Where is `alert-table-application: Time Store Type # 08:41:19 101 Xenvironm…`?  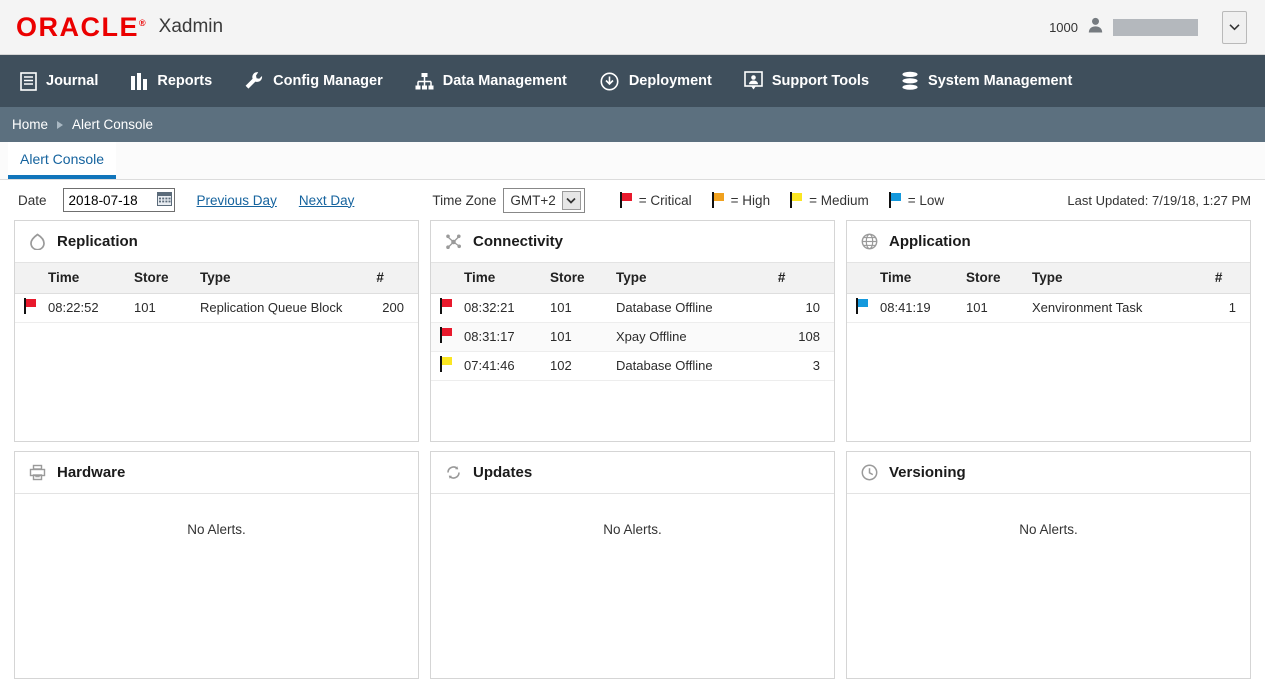
alert-table-application: Time Store Type # 08:41:19 101 Xenvironm… is located at coordinates (1048, 293).